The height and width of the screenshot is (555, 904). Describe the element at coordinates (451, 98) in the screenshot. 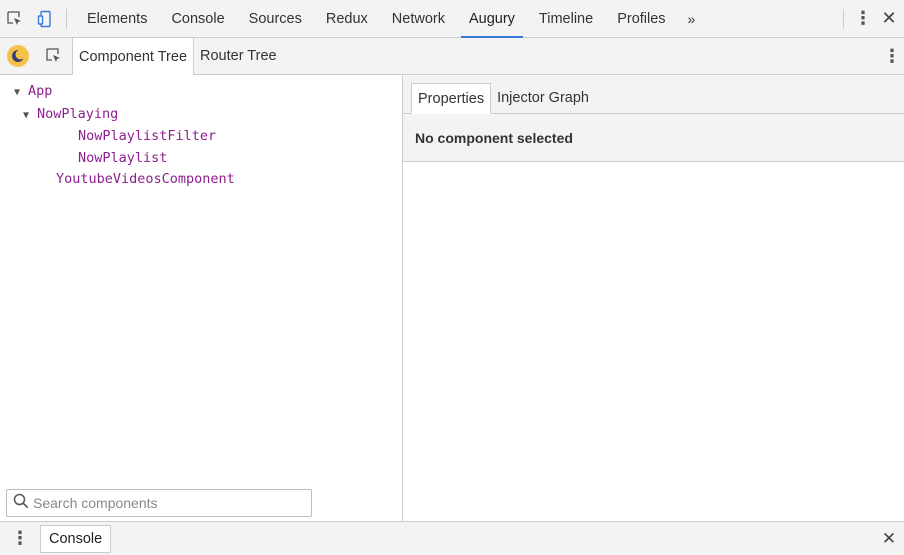

I see `tab-properties: Properties` at that location.